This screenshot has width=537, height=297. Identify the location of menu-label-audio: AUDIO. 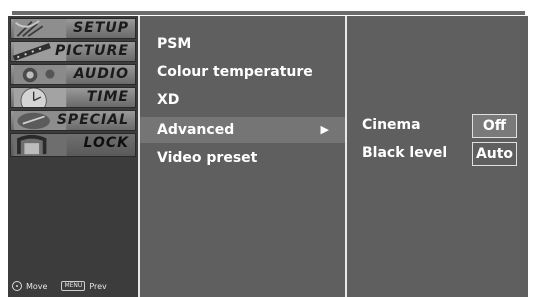
(101, 74).